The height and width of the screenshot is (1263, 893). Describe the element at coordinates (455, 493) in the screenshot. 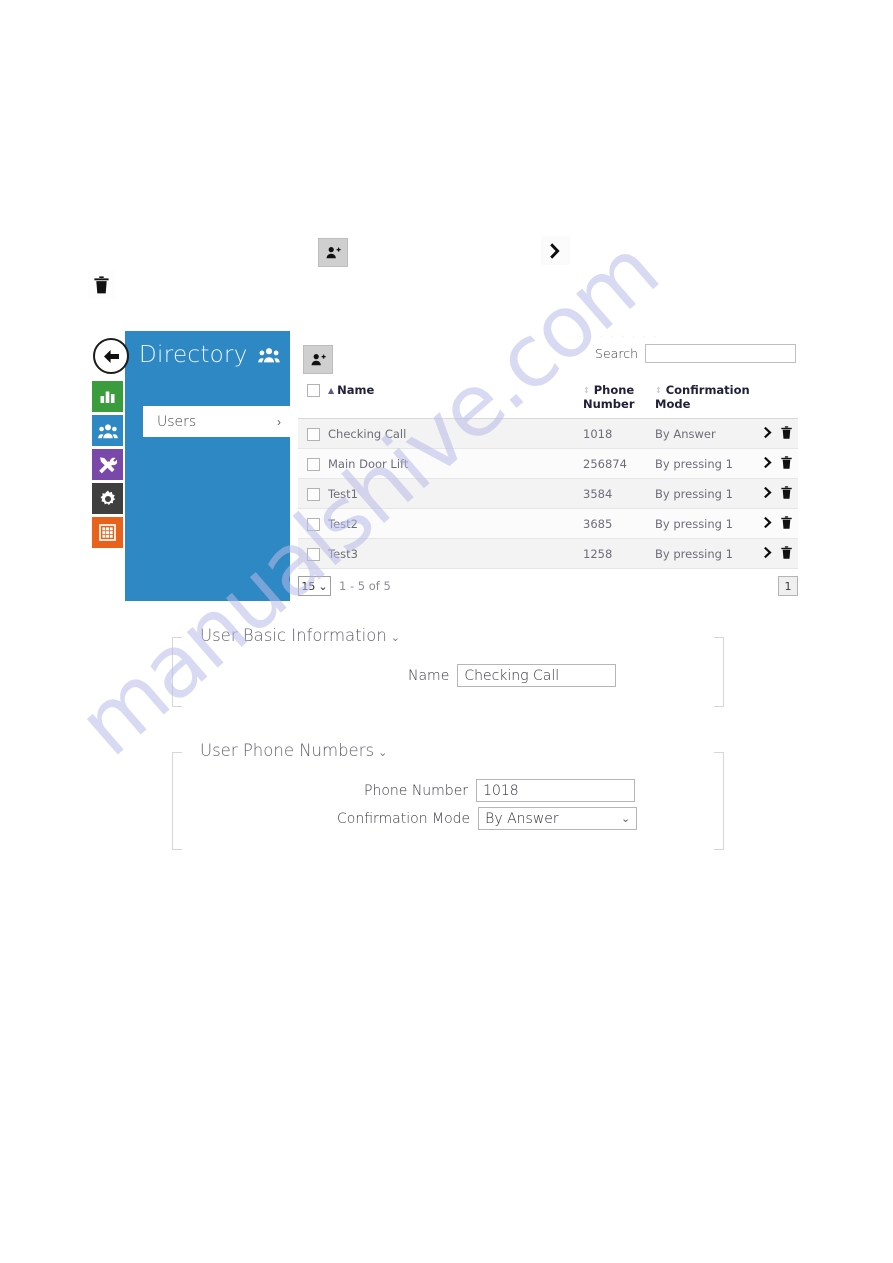

I see `cell-name: Test1` at that location.